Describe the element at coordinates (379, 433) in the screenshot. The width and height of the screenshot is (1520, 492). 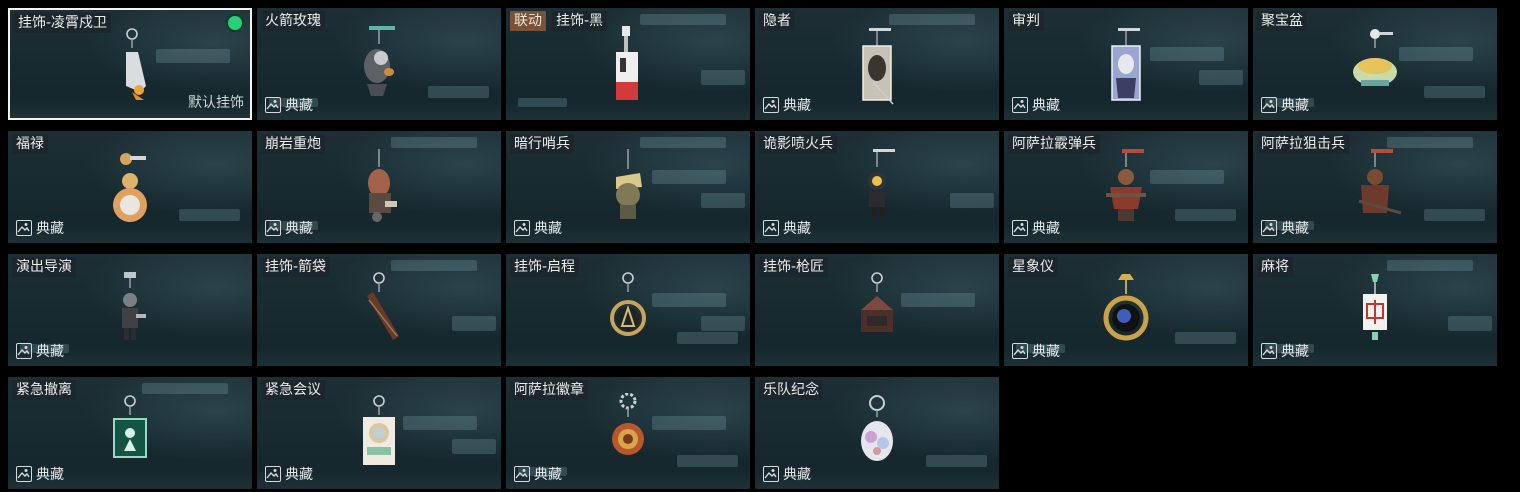
I see `charm-card: 紧急会议典藏` at that location.